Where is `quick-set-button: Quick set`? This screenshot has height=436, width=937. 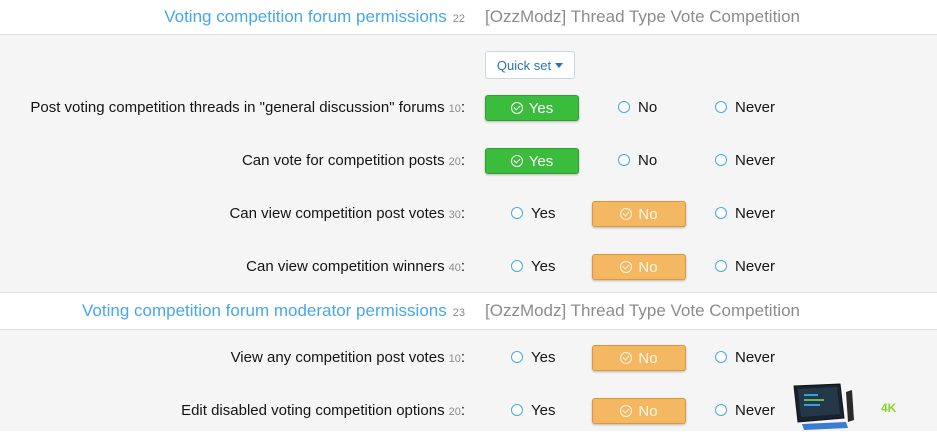 quick-set-button: Quick set is located at coordinates (530, 65).